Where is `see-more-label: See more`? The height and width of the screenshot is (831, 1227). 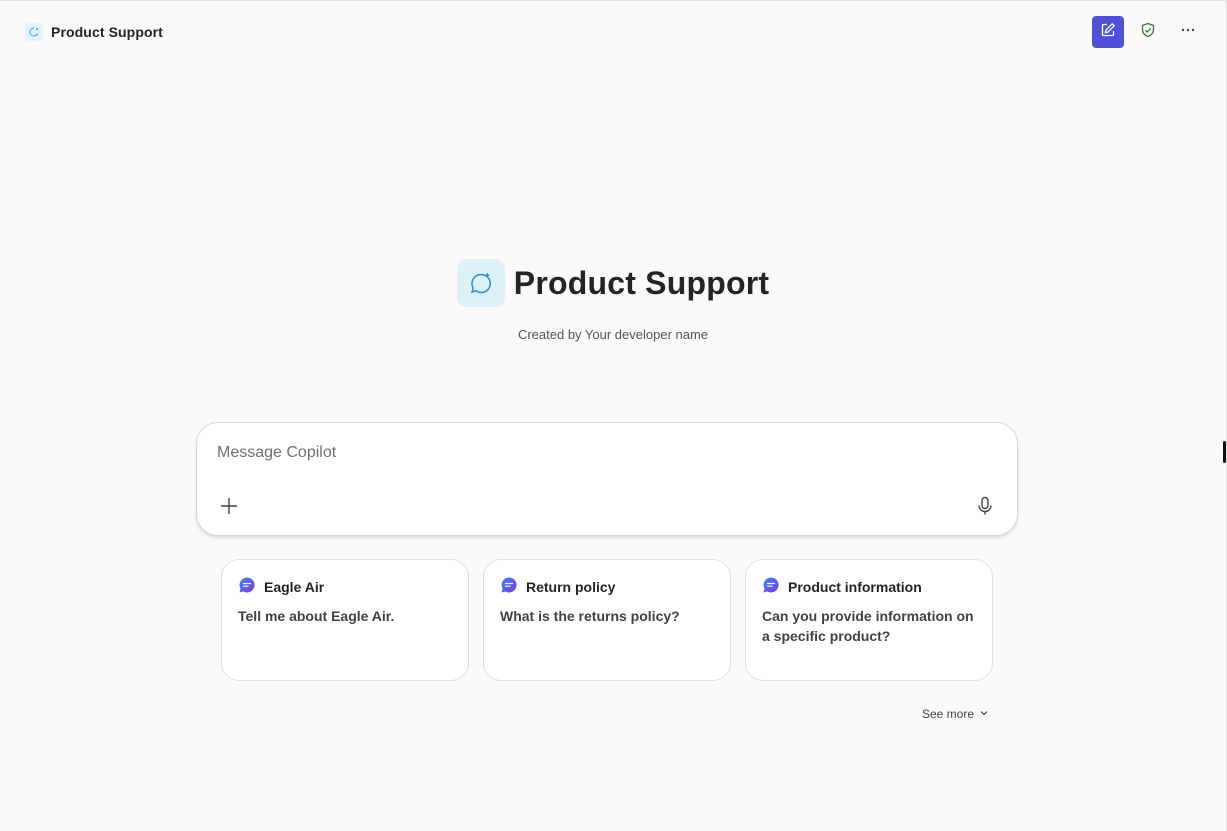 see-more-label: See more is located at coordinates (948, 714).